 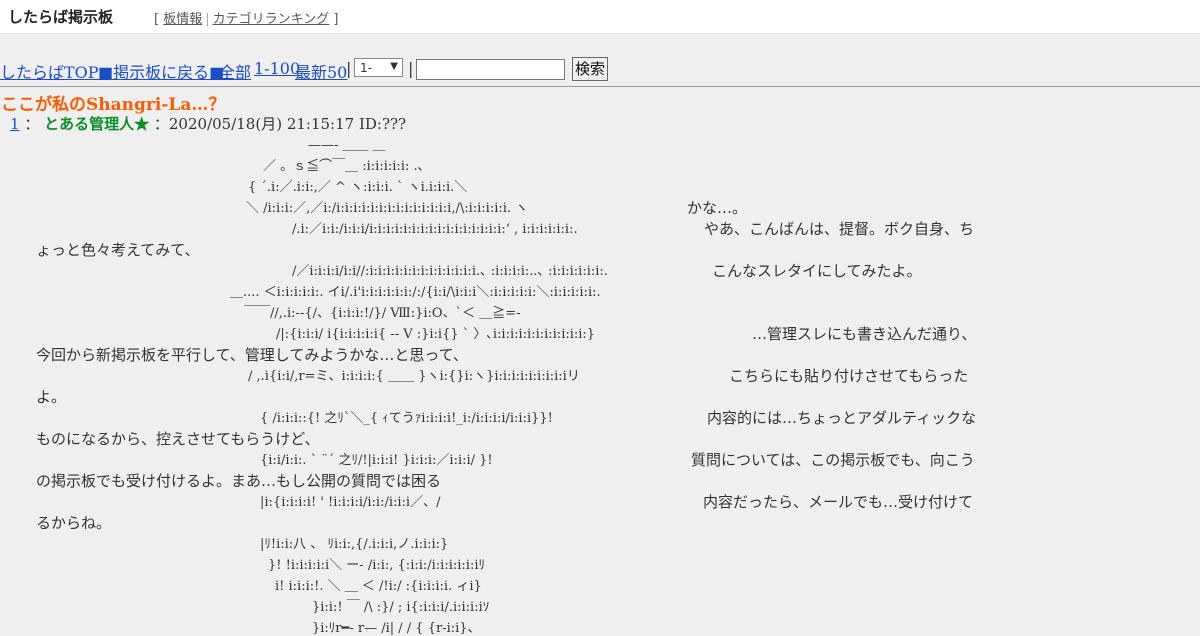 I want to click on ascii-art-line: |ﾘ!i:i:八 、 ﾘi:i:,{/.i:i:i,ノ.i:i:i:}, so click(x=354, y=544).